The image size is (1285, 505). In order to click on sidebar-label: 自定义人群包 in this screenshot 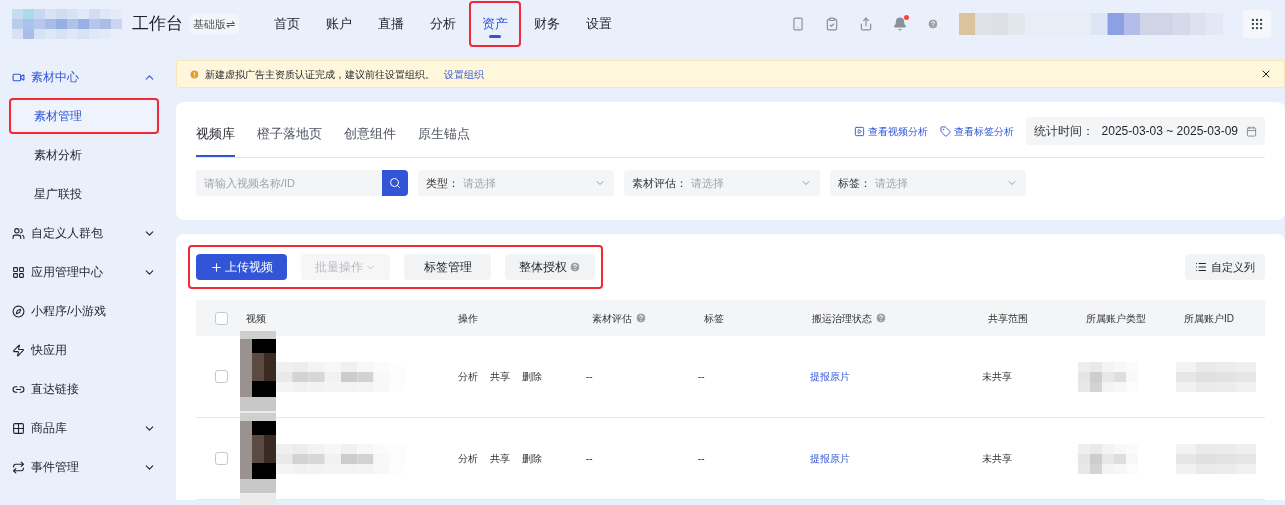, I will do `click(67, 233)`.